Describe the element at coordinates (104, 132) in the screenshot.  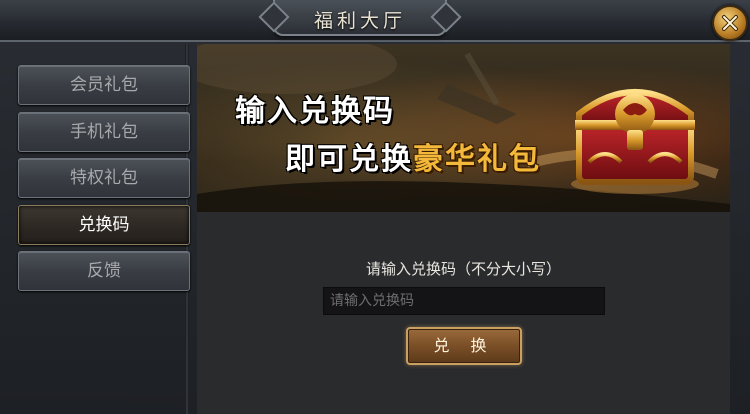
I see `sidebar-item-mobile-pack: 手机礼包` at that location.